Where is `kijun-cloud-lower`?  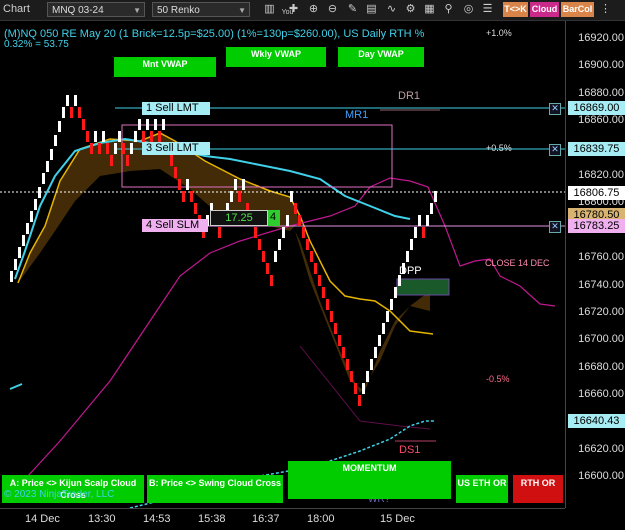
kijun-cloud-lower is located at coordinates (362, 312).